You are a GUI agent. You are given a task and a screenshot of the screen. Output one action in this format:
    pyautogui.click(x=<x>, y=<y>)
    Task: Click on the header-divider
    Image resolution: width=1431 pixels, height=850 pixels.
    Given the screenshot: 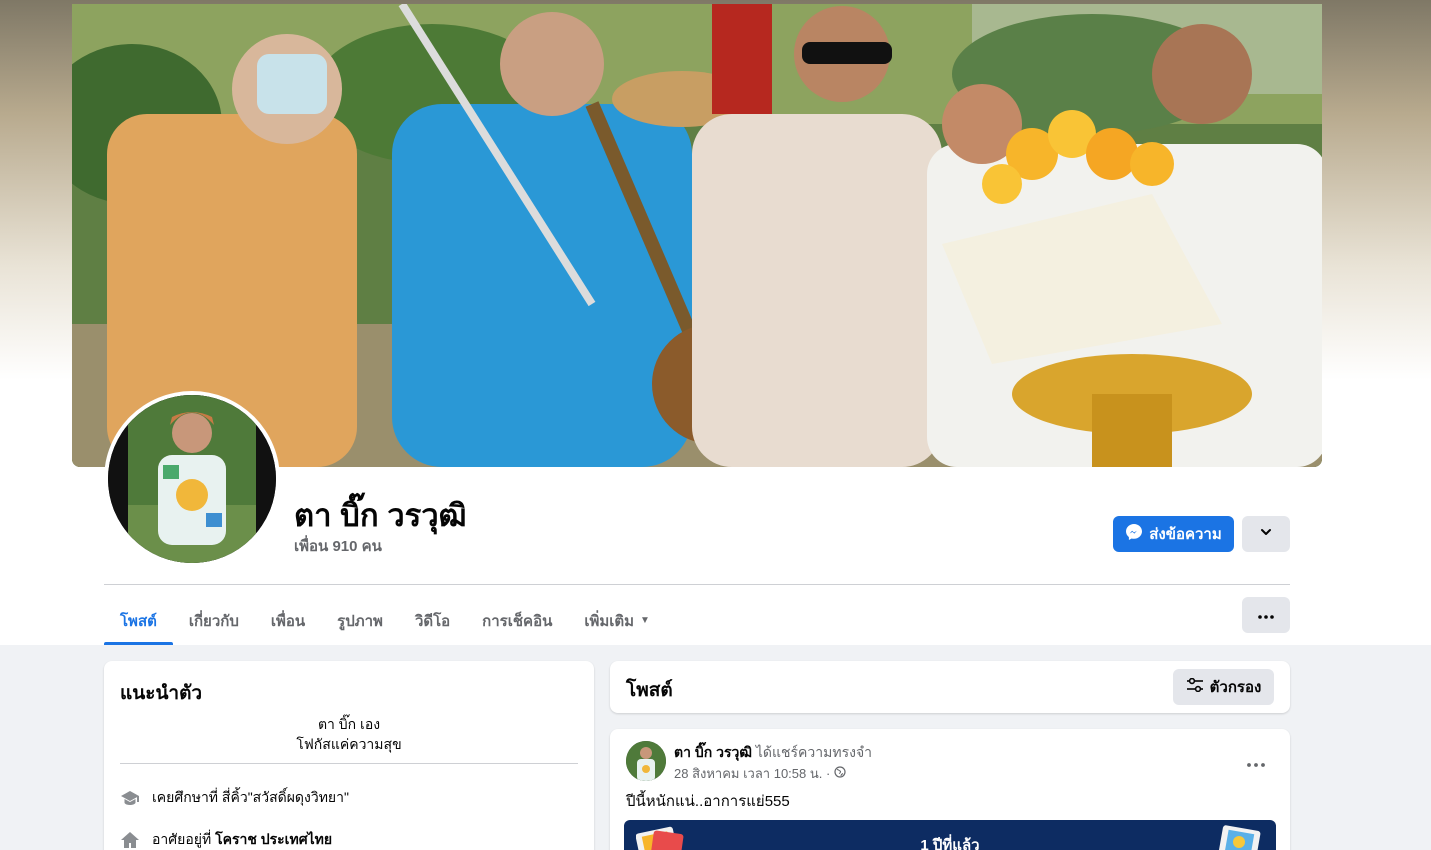 What is the action you would take?
    pyautogui.click(x=697, y=584)
    